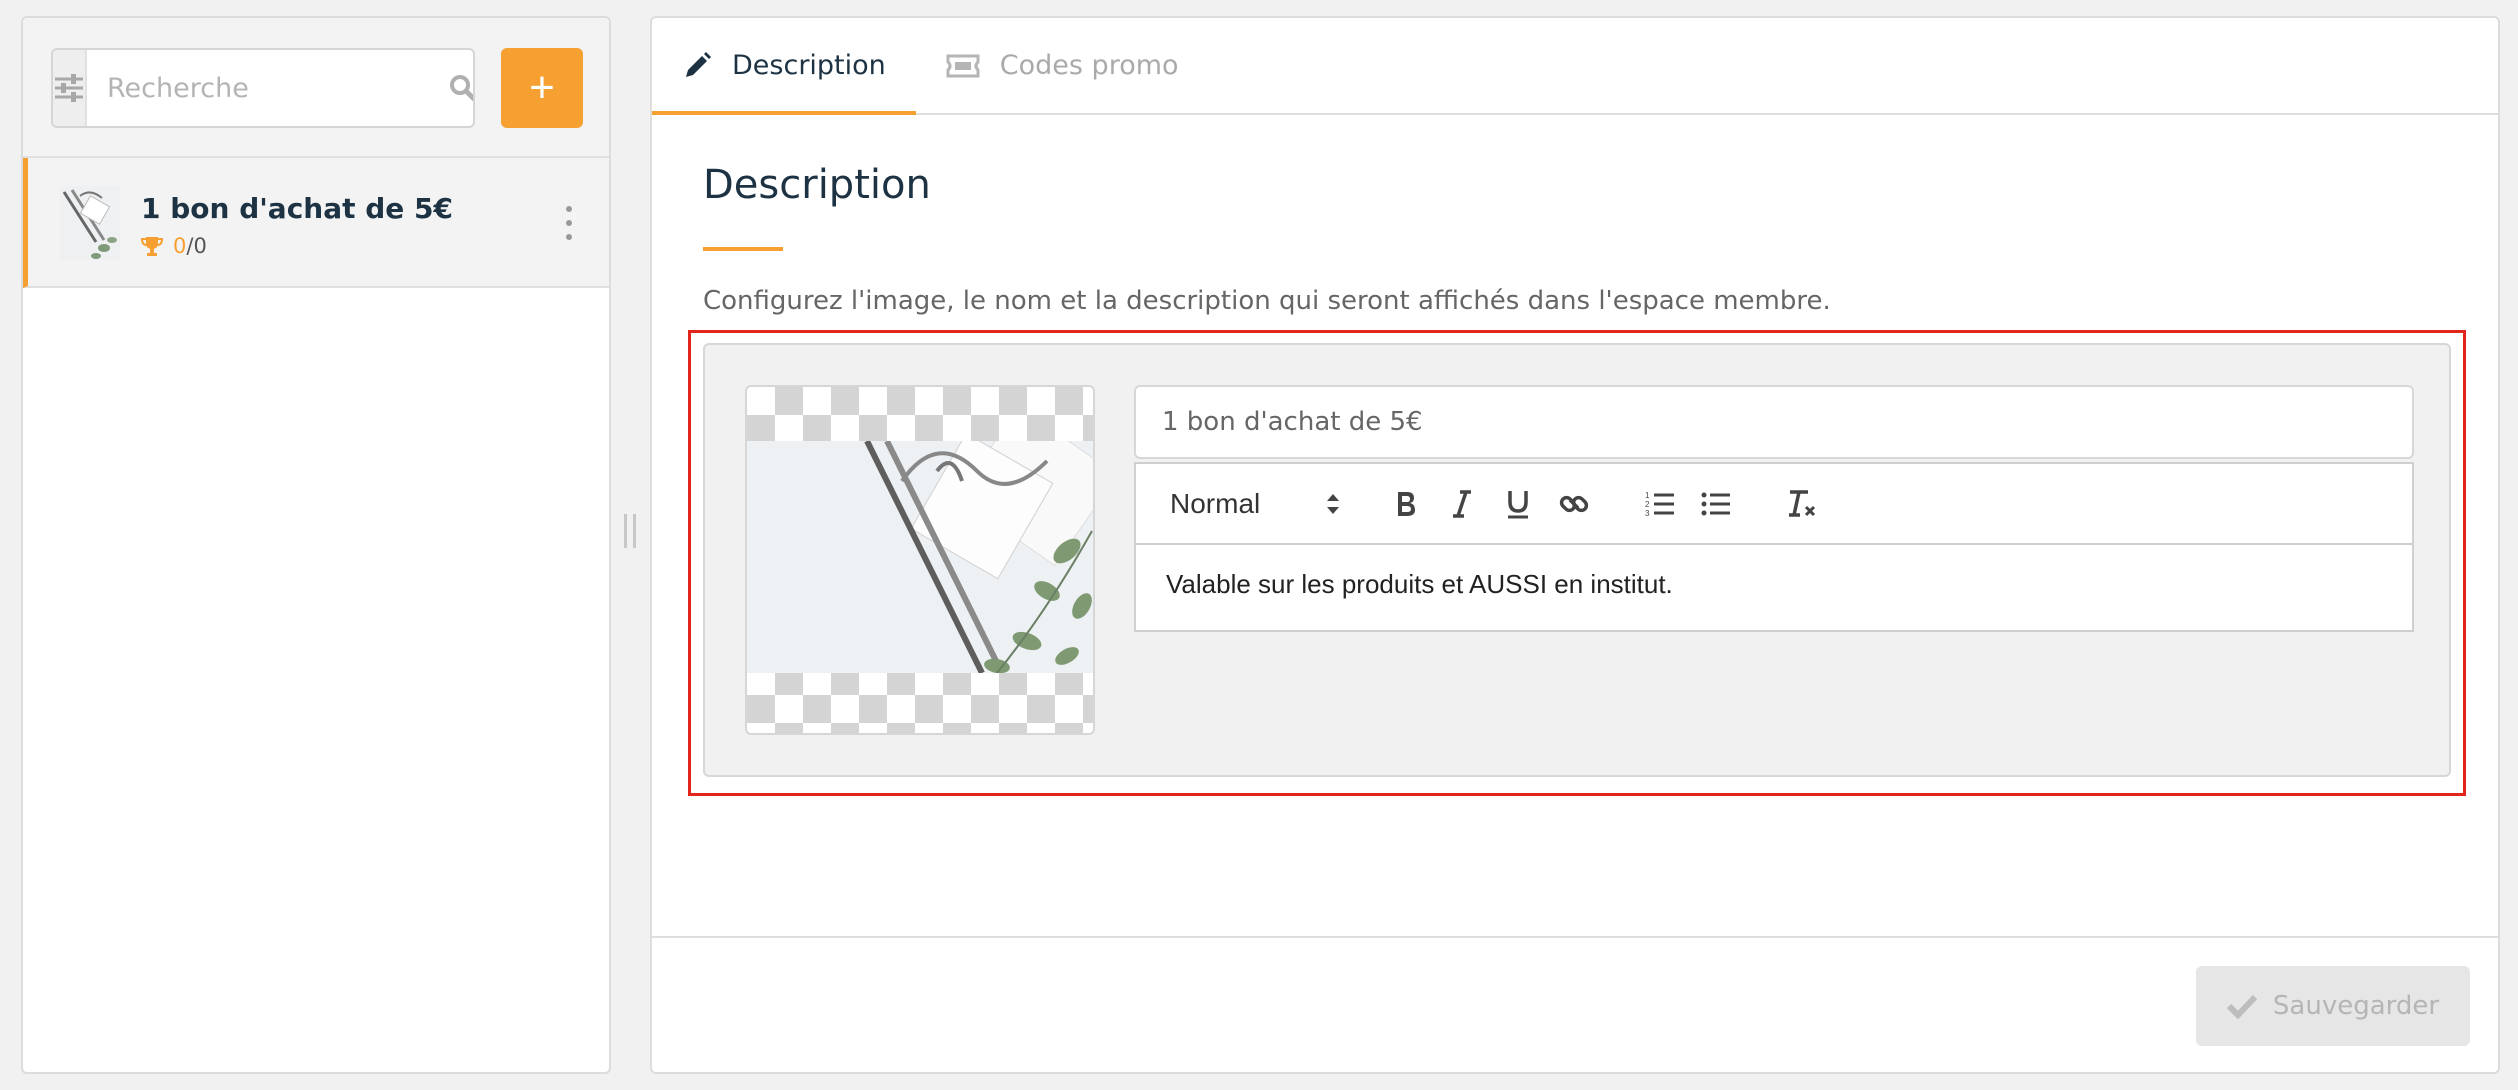 This screenshot has height=1090, width=2518. I want to click on tab-description: Description, so click(784, 66).